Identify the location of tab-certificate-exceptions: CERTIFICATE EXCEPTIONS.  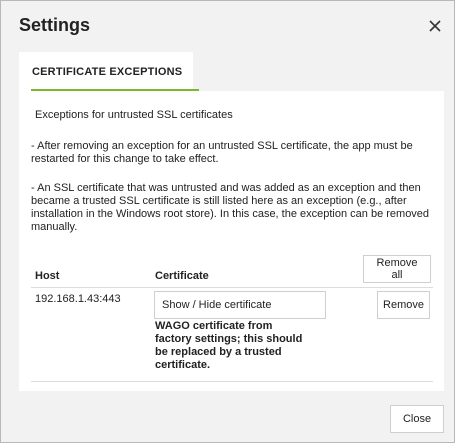
(109, 72).